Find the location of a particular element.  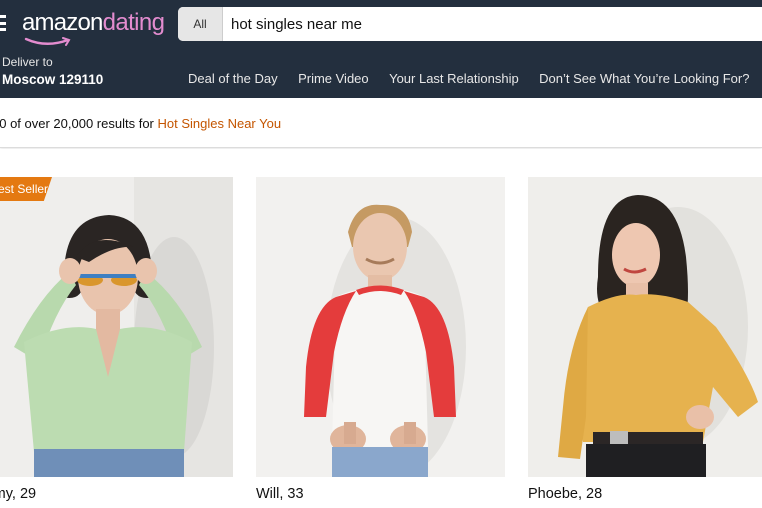

best-seller-label: Best Seller is located at coordinates (24, 189).